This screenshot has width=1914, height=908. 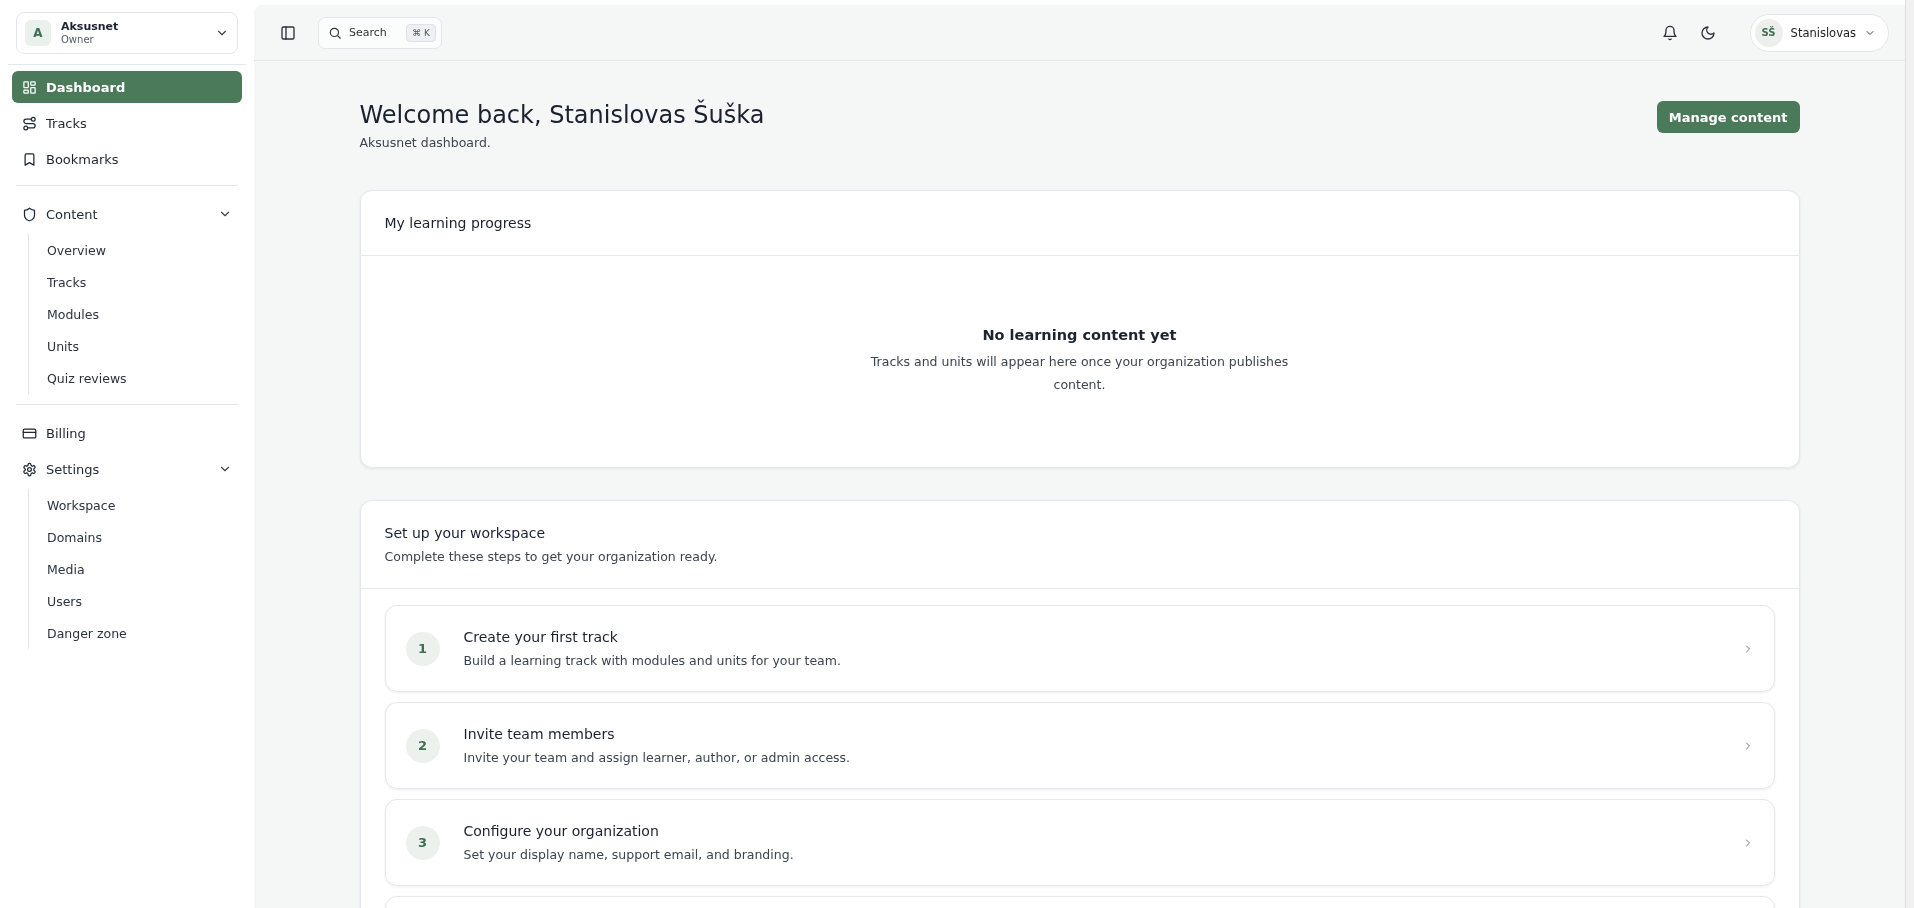 I want to click on user-menu-button: SŠ Stanislovas, so click(x=1819, y=32).